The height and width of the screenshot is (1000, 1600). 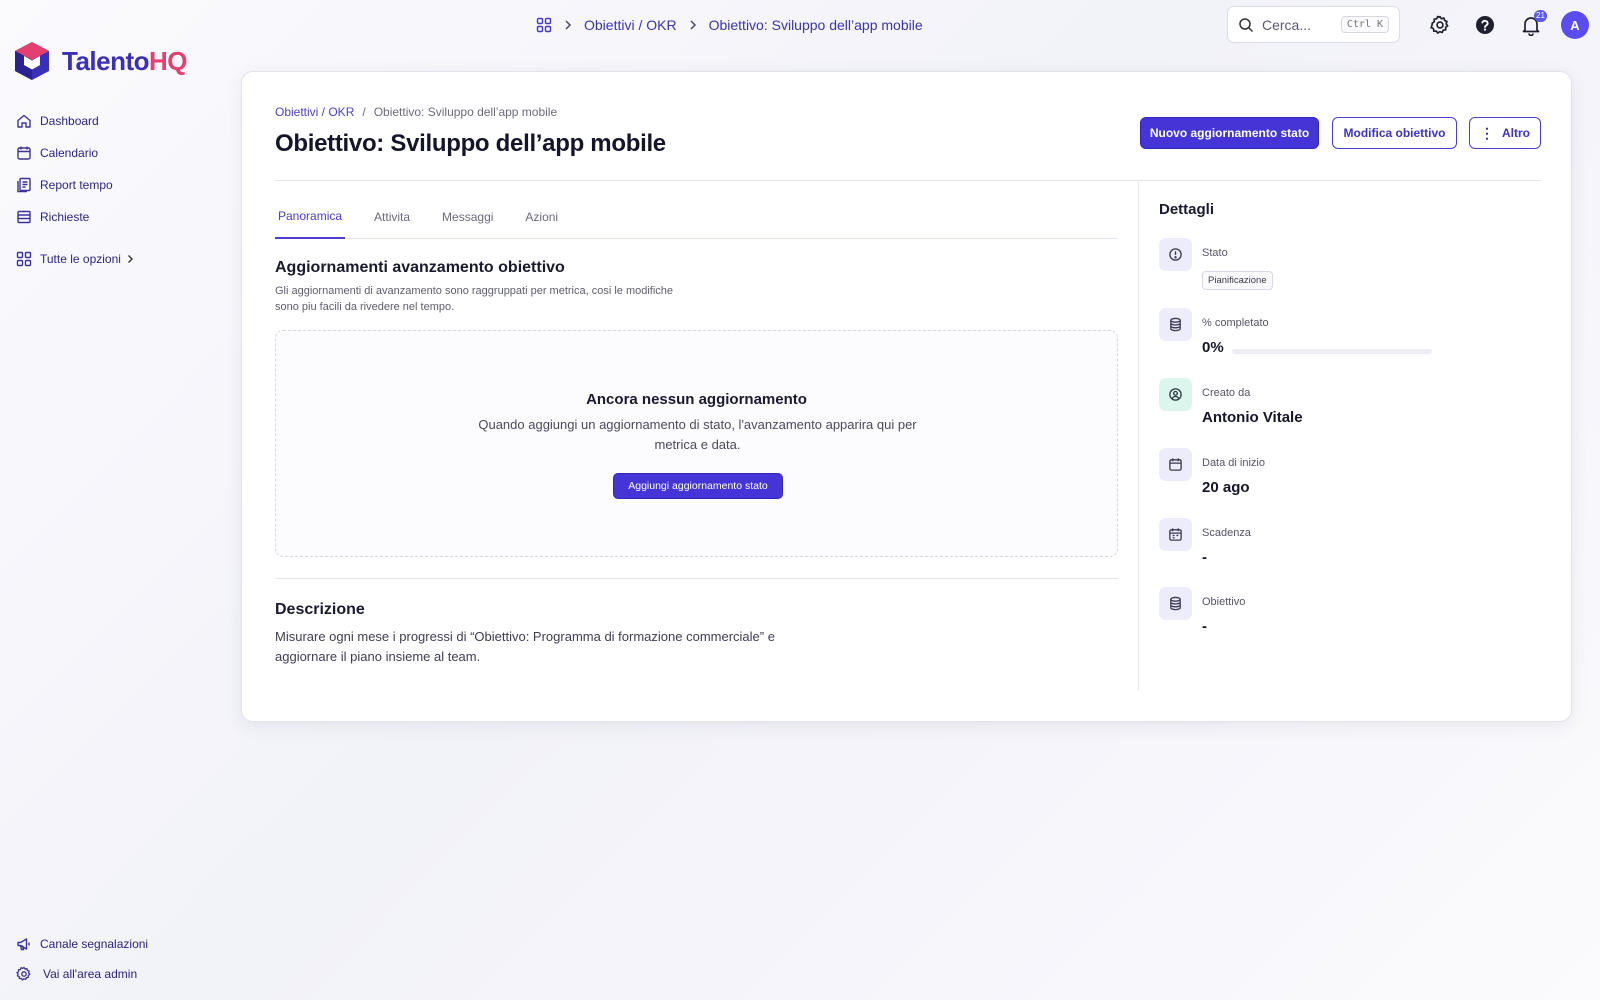 What do you see at coordinates (392, 216) in the screenshot?
I see `tab-activity: Attivita` at bounding box center [392, 216].